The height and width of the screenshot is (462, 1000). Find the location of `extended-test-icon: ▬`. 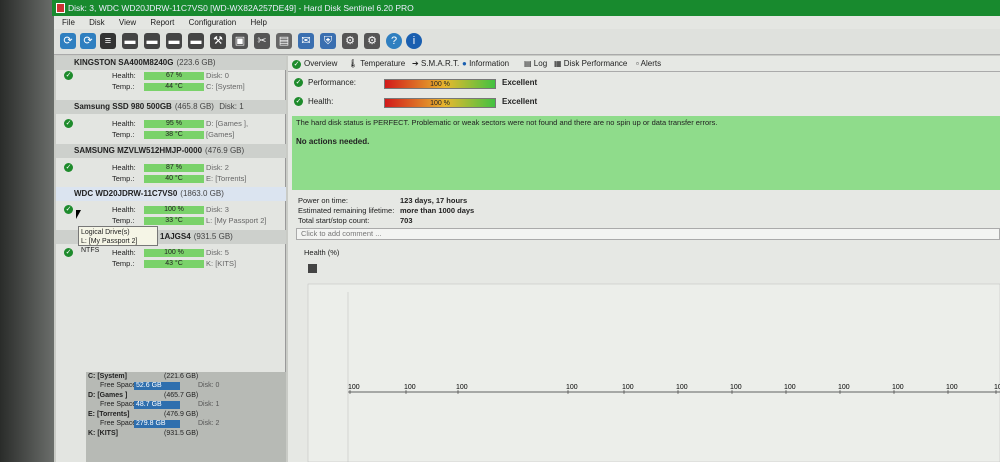

extended-test-icon: ▬ is located at coordinates (196, 41).